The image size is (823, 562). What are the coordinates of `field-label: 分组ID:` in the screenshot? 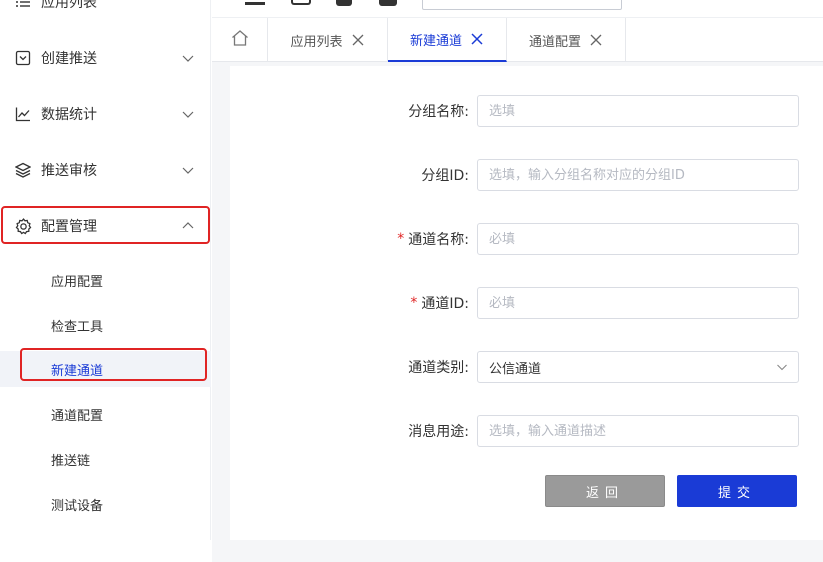 It's located at (445, 176).